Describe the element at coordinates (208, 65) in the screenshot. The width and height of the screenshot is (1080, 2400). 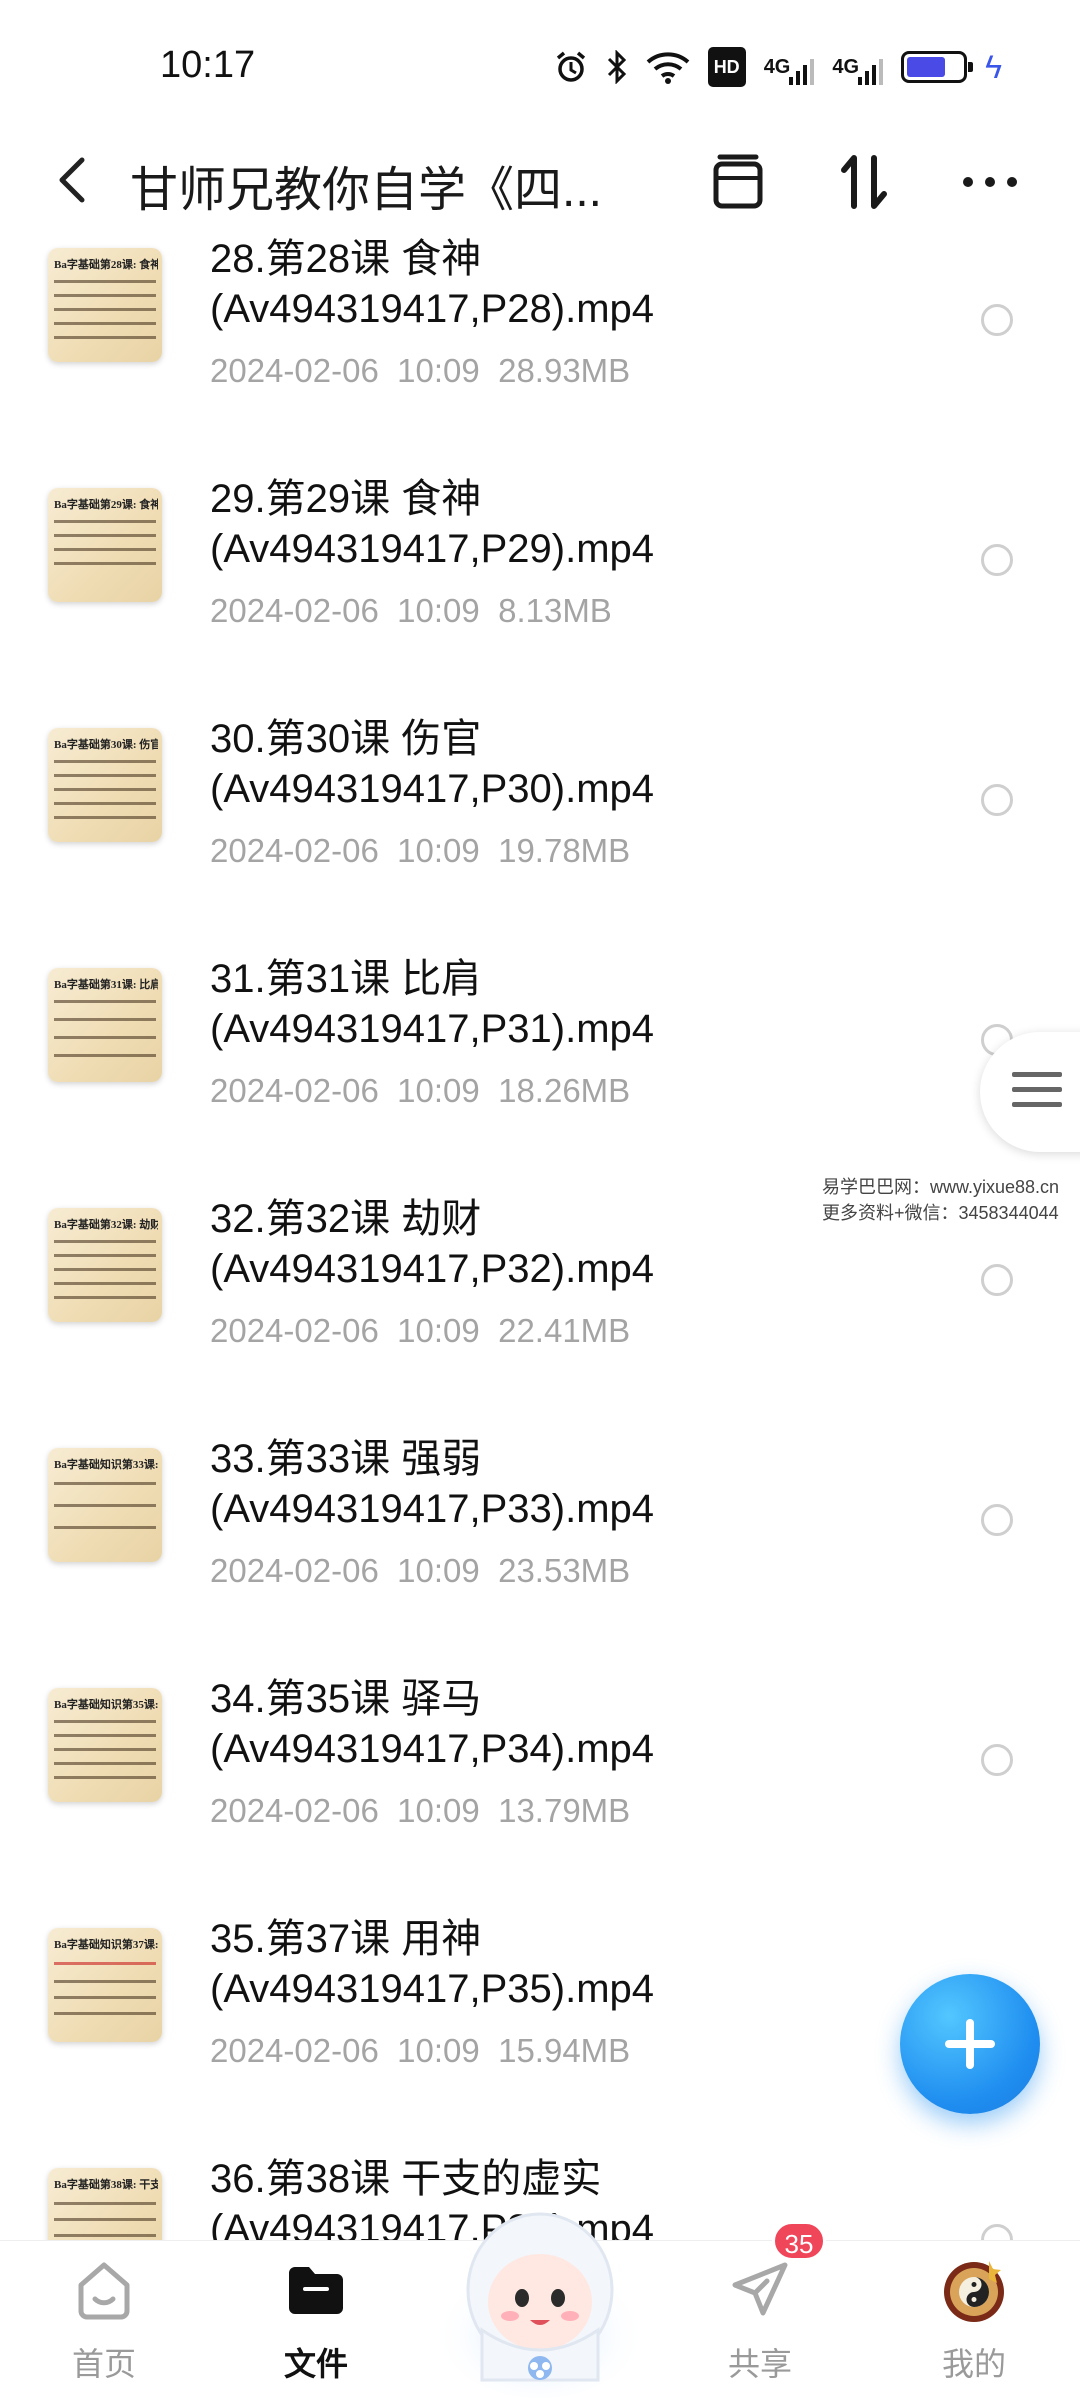
I see `status-time: 10:17` at that location.